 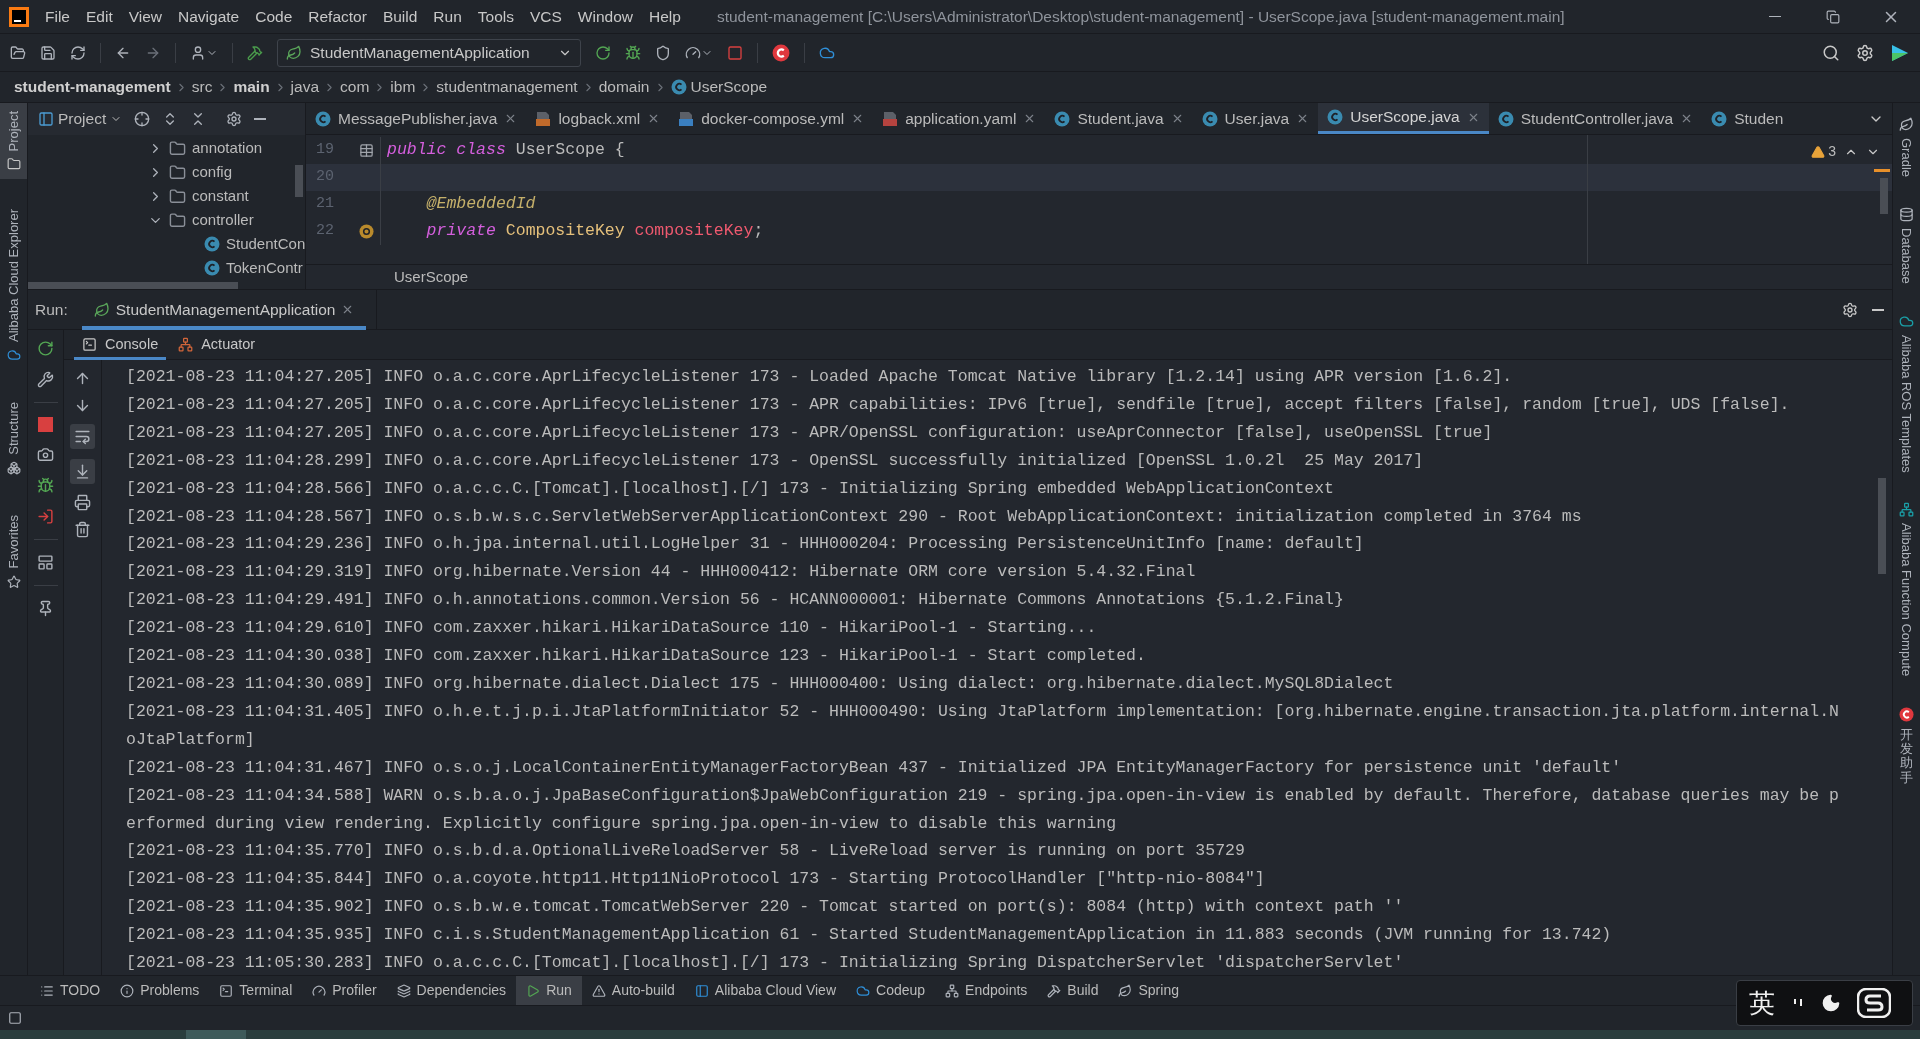 I want to click on tool-window-button: Project, so click(x=13, y=141).